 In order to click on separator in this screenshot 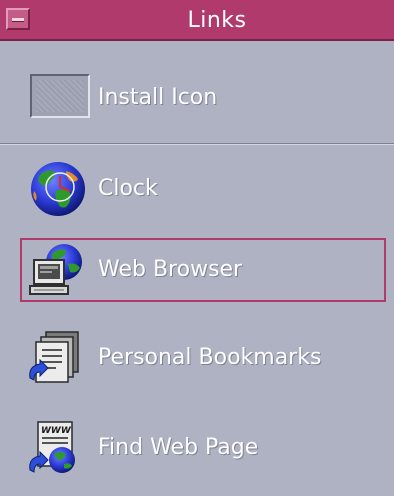, I will do `click(197, 144)`.